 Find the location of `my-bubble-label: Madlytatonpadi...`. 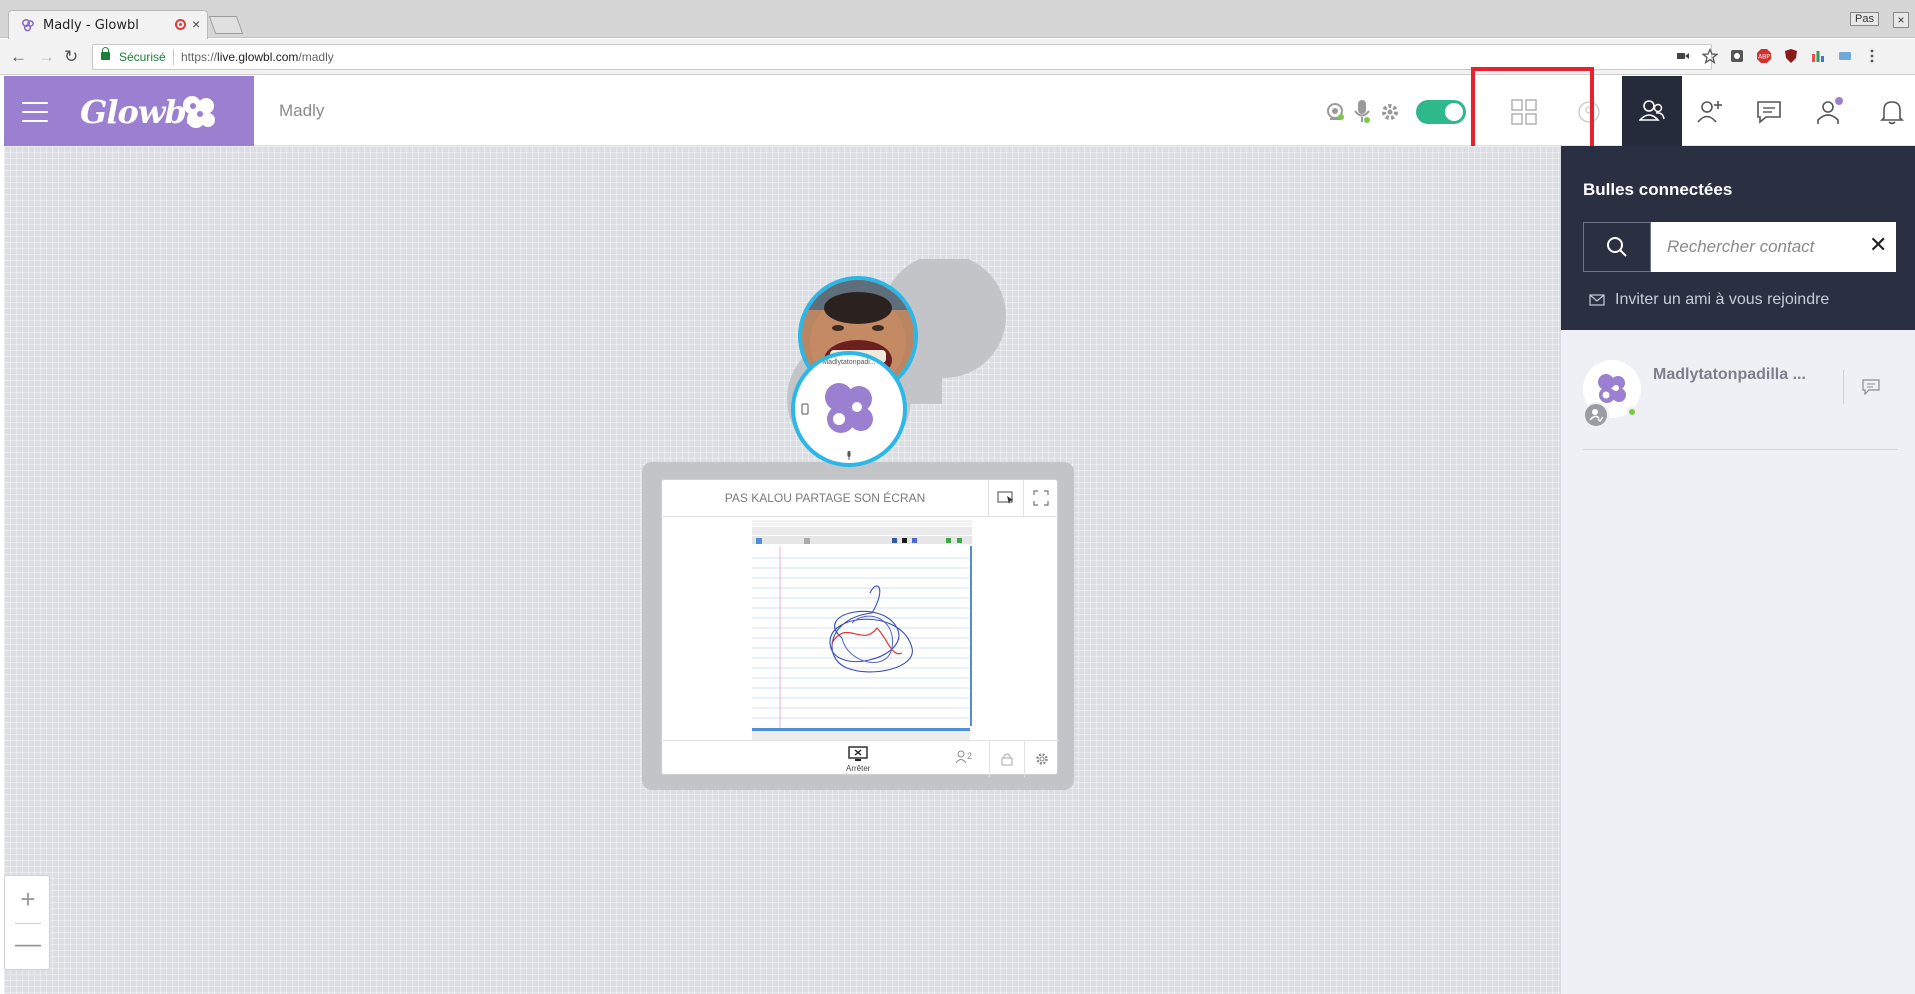

my-bubble-label: Madlytatonpadi... is located at coordinates (849, 362).